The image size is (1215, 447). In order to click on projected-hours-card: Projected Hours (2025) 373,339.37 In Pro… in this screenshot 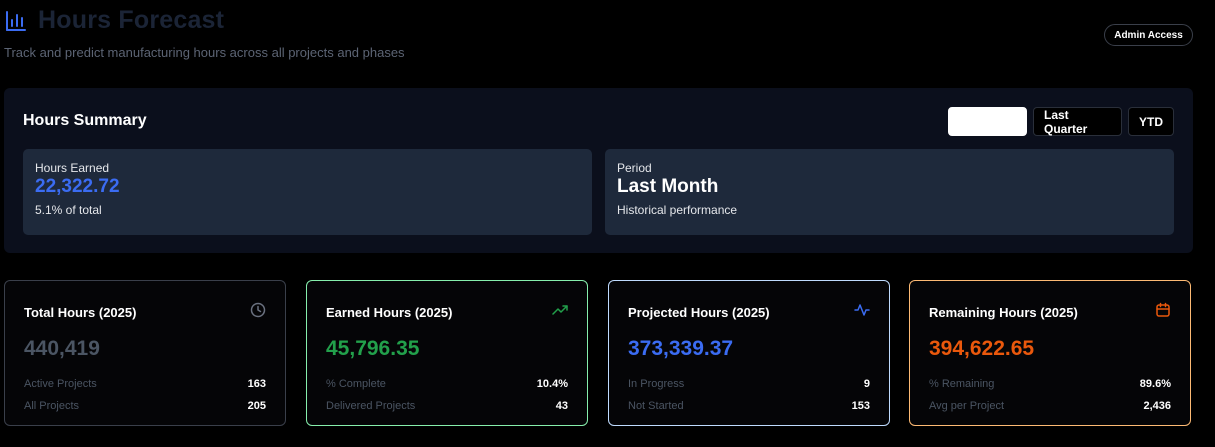, I will do `click(749, 353)`.